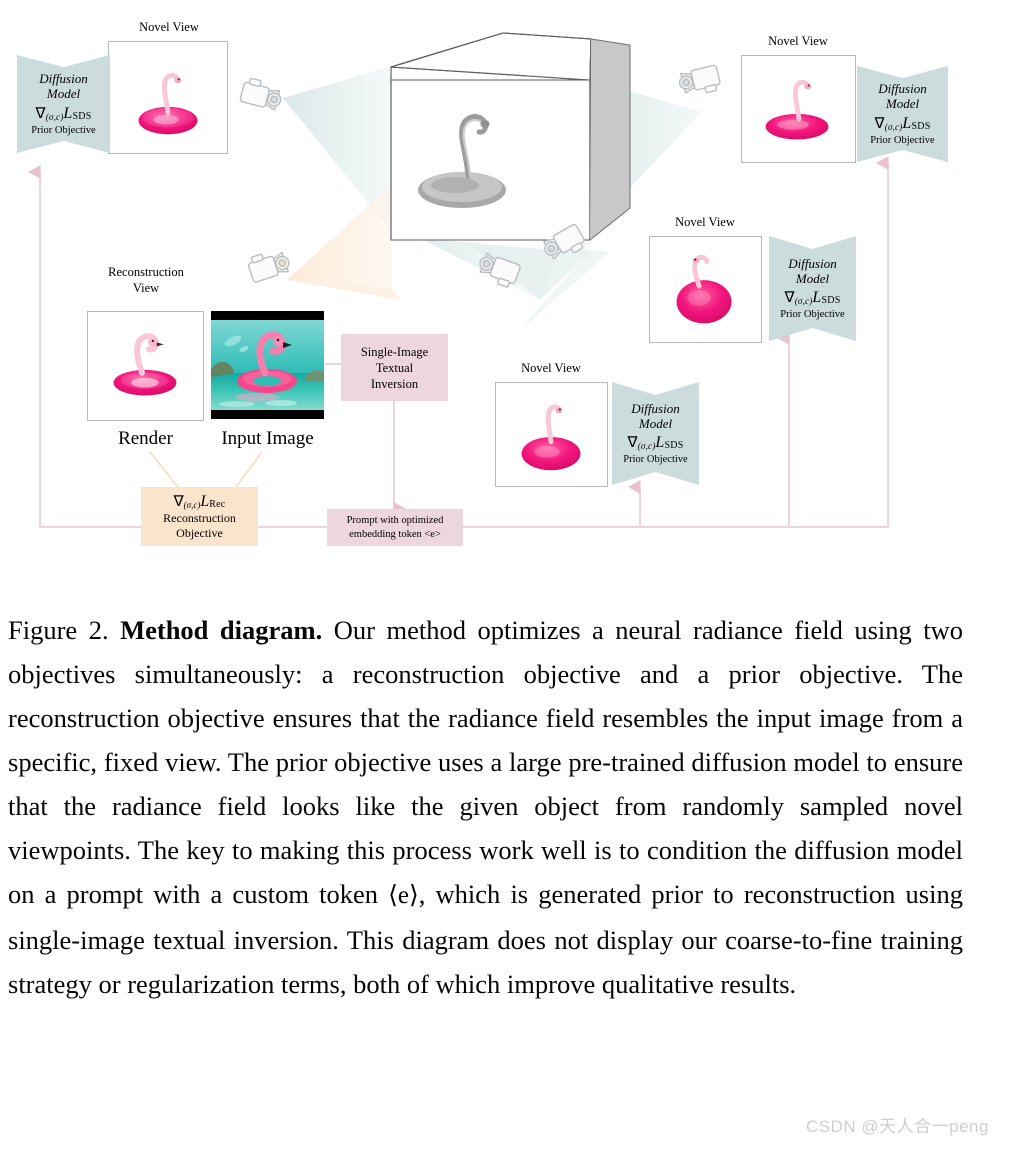 This screenshot has height=1149, width=1013. Describe the element at coordinates (221, 630) in the screenshot. I see `caption-bold-title: Method diagram.` at that location.